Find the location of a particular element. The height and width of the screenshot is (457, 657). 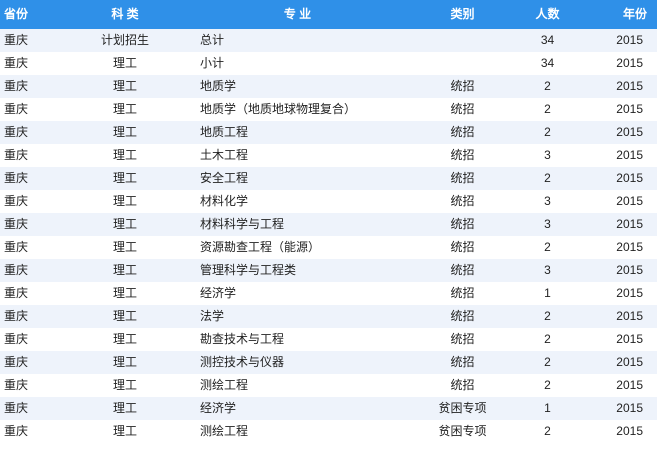

header-count: 人数 is located at coordinates (547, 14).